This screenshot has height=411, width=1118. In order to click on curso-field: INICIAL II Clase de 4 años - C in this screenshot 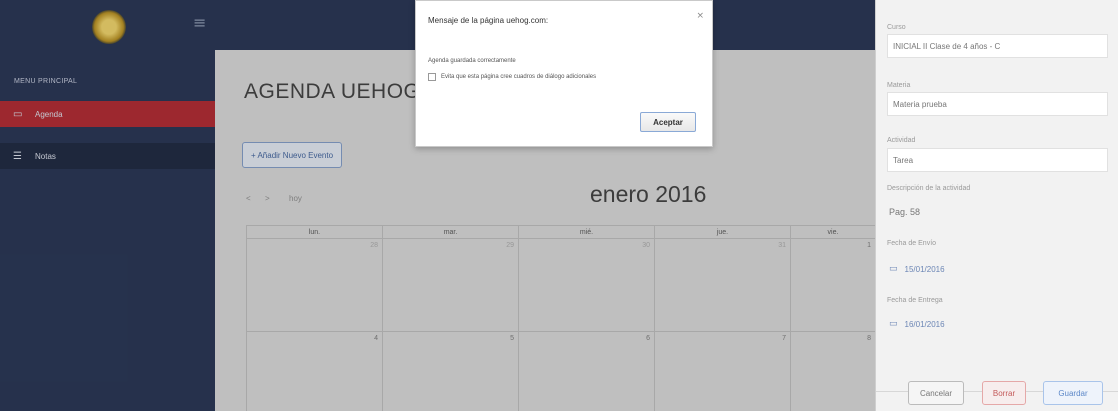, I will do `click(997, 46)`.